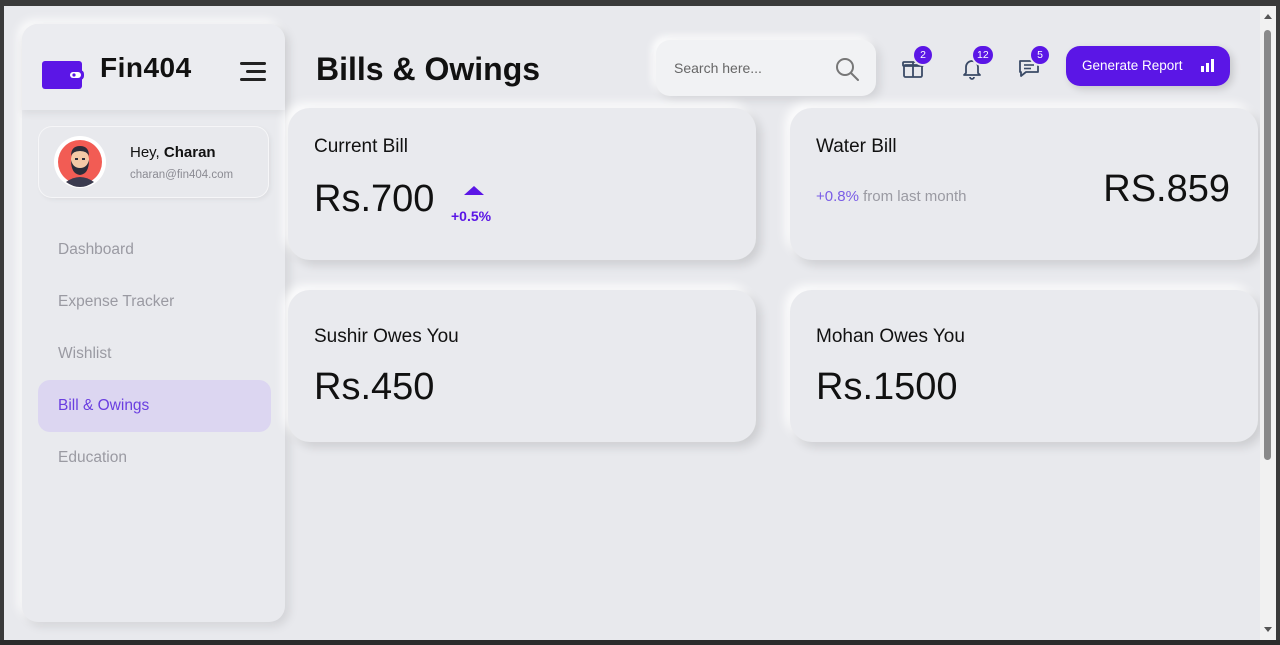  Describe the element at coordinates (374, 199) in the screenshot. I see `current-bill-amount: Rs.700` at that location.